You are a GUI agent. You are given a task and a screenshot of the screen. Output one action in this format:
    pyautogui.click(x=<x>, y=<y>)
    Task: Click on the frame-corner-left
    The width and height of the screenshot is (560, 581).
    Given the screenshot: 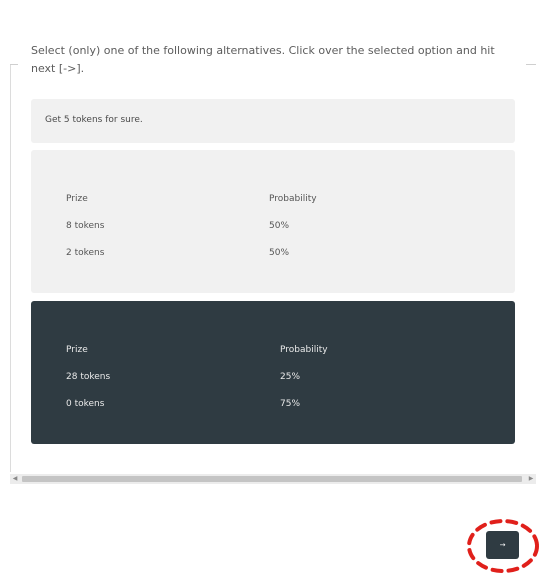 What is the action you would take?
    pyautogui.click(x=14, y=64)
    